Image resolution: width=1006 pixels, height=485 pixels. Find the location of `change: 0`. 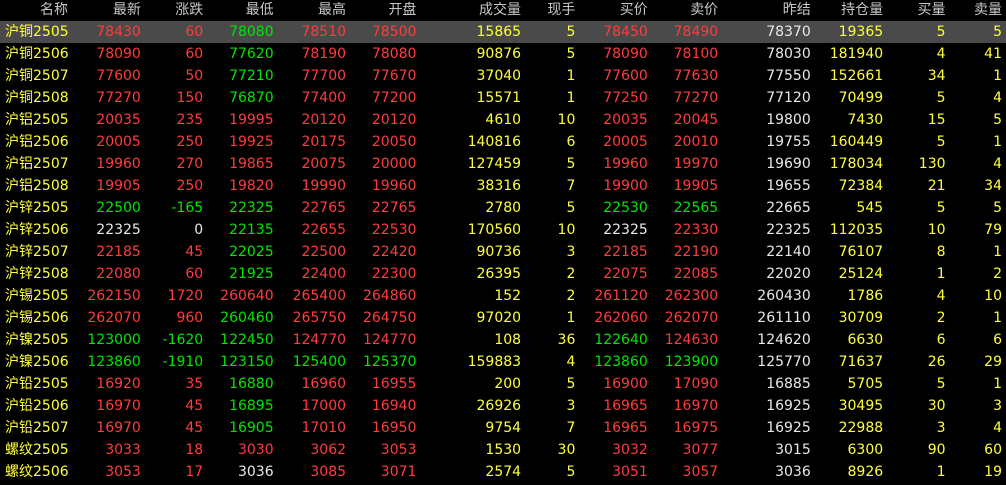

change: 0 is located at coordinates (199, 230).